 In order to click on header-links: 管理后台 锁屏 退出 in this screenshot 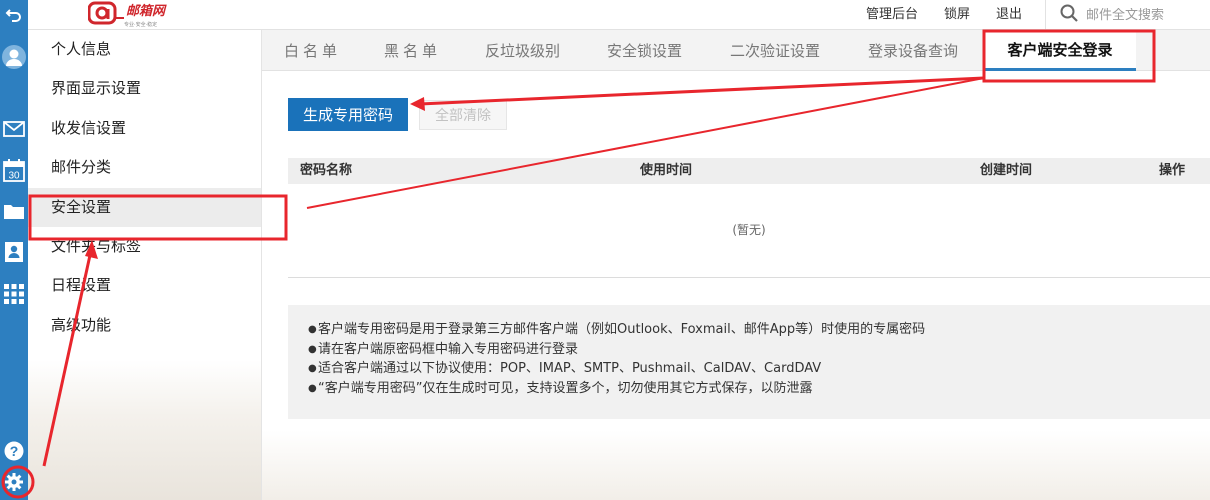, I will do `click(1031, 15)`.